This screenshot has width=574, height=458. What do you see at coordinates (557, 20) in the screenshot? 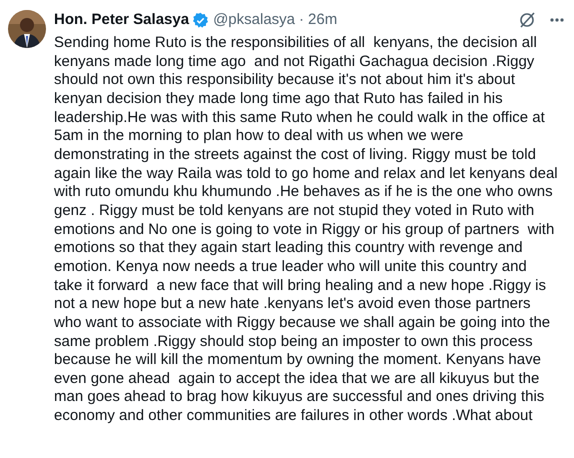
I see `more-icon` at bounding box center [557, 20].